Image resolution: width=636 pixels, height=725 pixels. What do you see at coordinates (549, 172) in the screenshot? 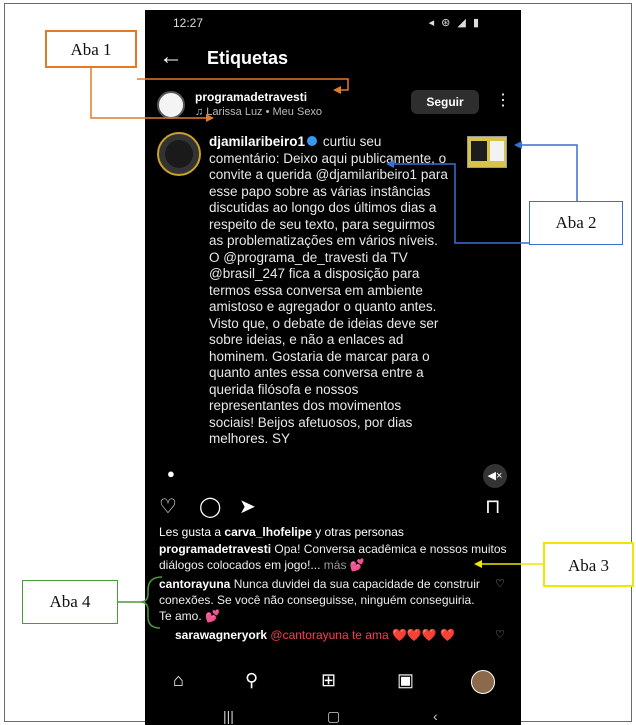
I see `connector-aba-2-b` at bounding box center [549, 172].